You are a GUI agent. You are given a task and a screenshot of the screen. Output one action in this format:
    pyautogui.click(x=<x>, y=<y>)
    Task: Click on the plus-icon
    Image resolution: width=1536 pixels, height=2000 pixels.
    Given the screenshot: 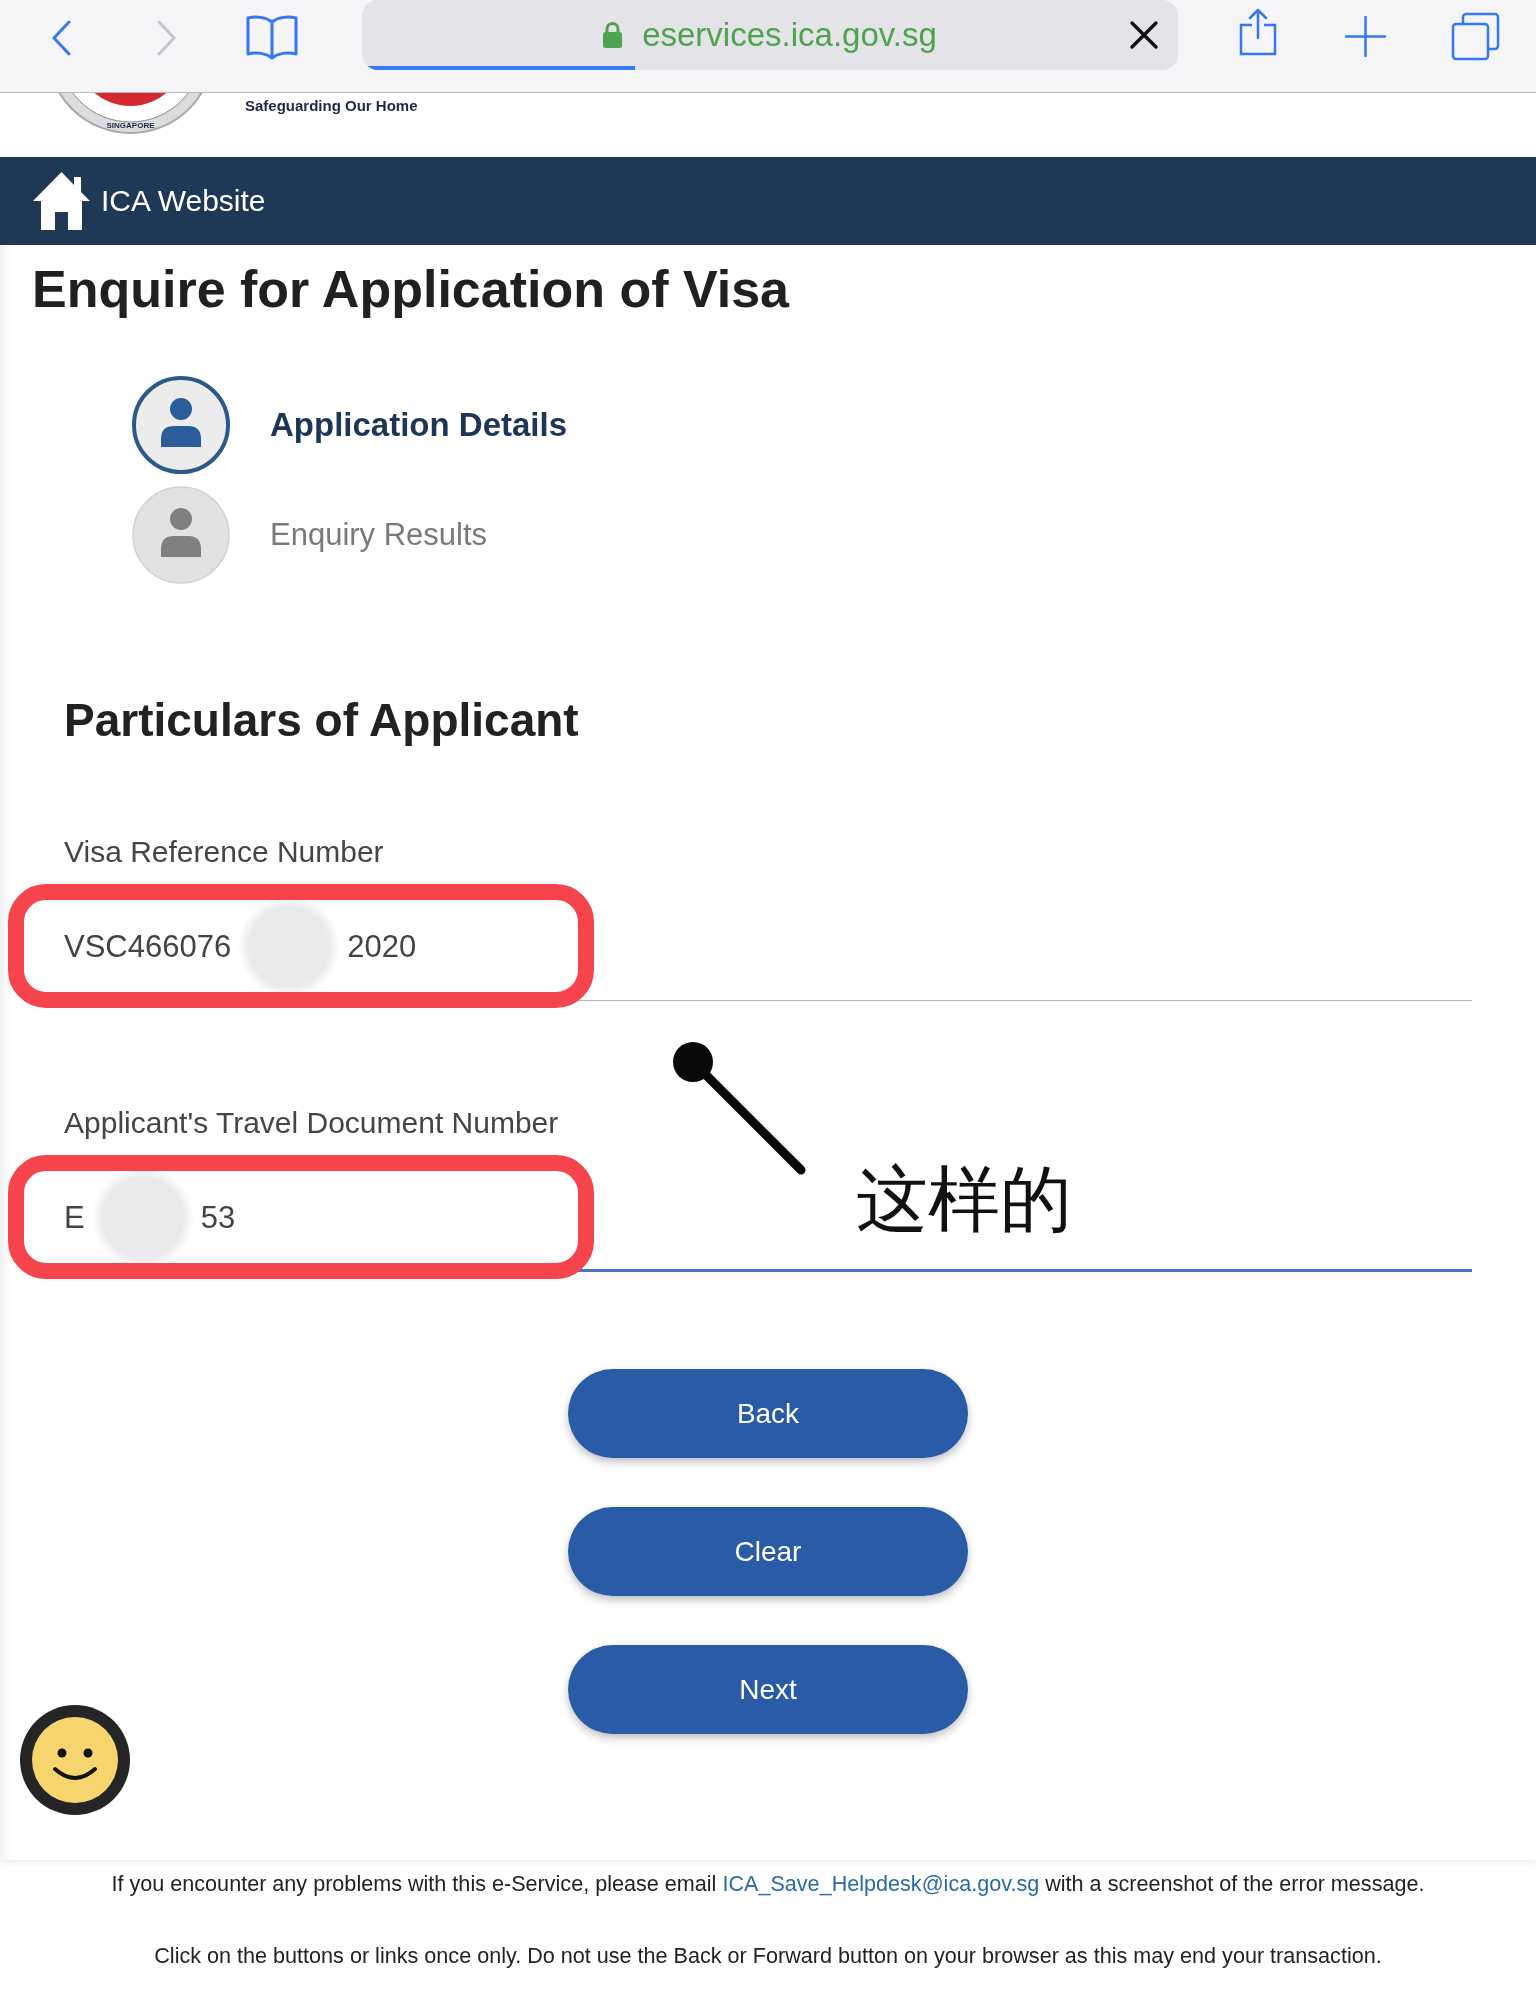 What is the action you would take?
    pyautogui.click(x=1365, y=36)
    